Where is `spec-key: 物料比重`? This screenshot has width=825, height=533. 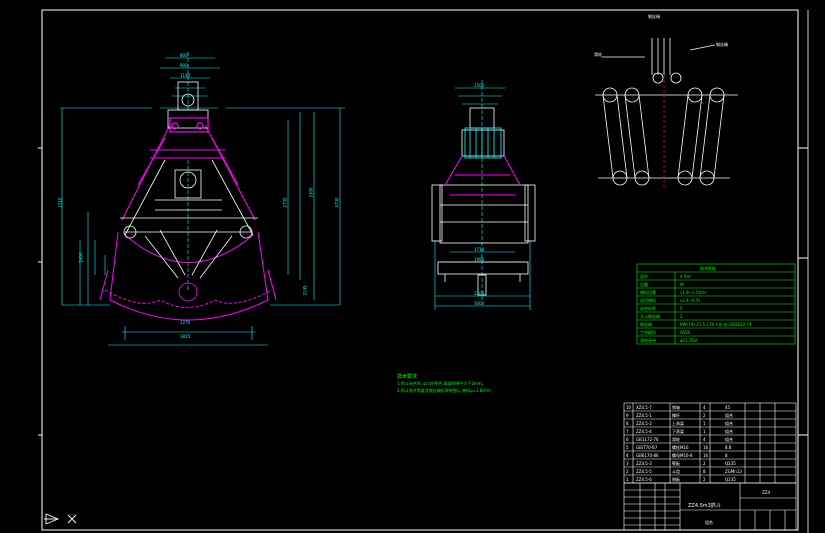
spec-key: 物料比重 is located at coordinates (648, 292).